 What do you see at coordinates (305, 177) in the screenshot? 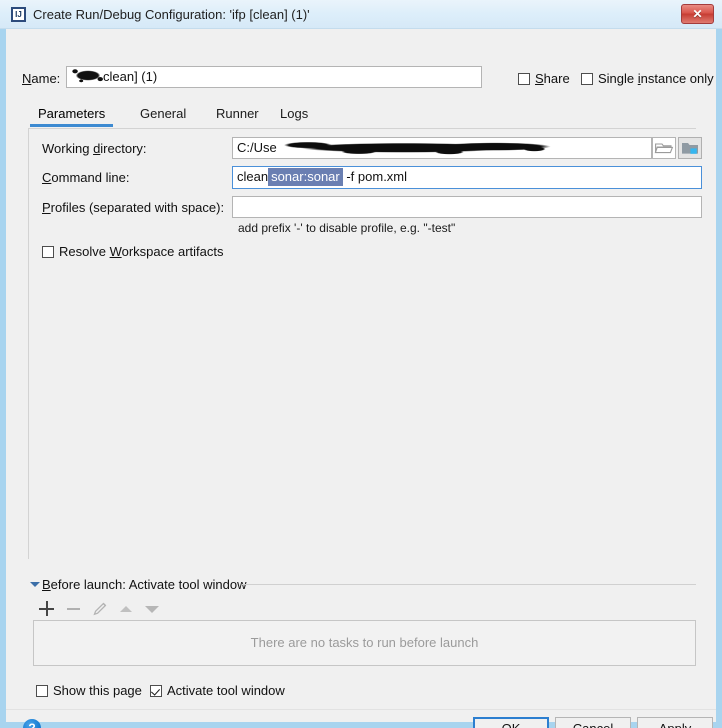
I see `command-line-selection: sonar:sonar` at bounding box center [305, 177].